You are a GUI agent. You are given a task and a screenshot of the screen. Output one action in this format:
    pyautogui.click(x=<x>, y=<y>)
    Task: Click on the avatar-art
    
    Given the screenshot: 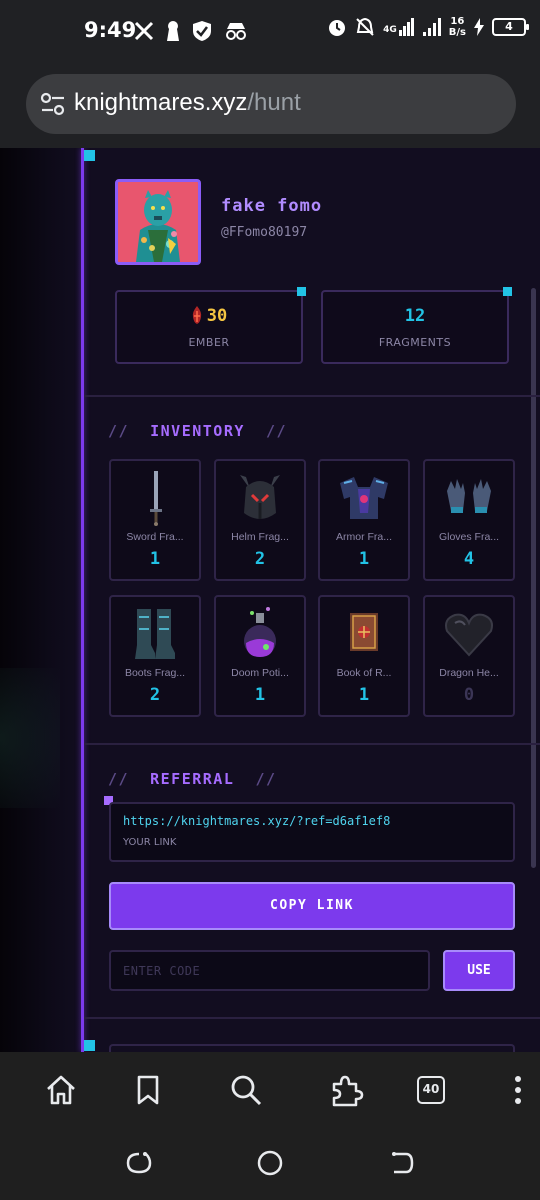 What is the action you would take?
    pyautogui.click(x=158, y=222)
    